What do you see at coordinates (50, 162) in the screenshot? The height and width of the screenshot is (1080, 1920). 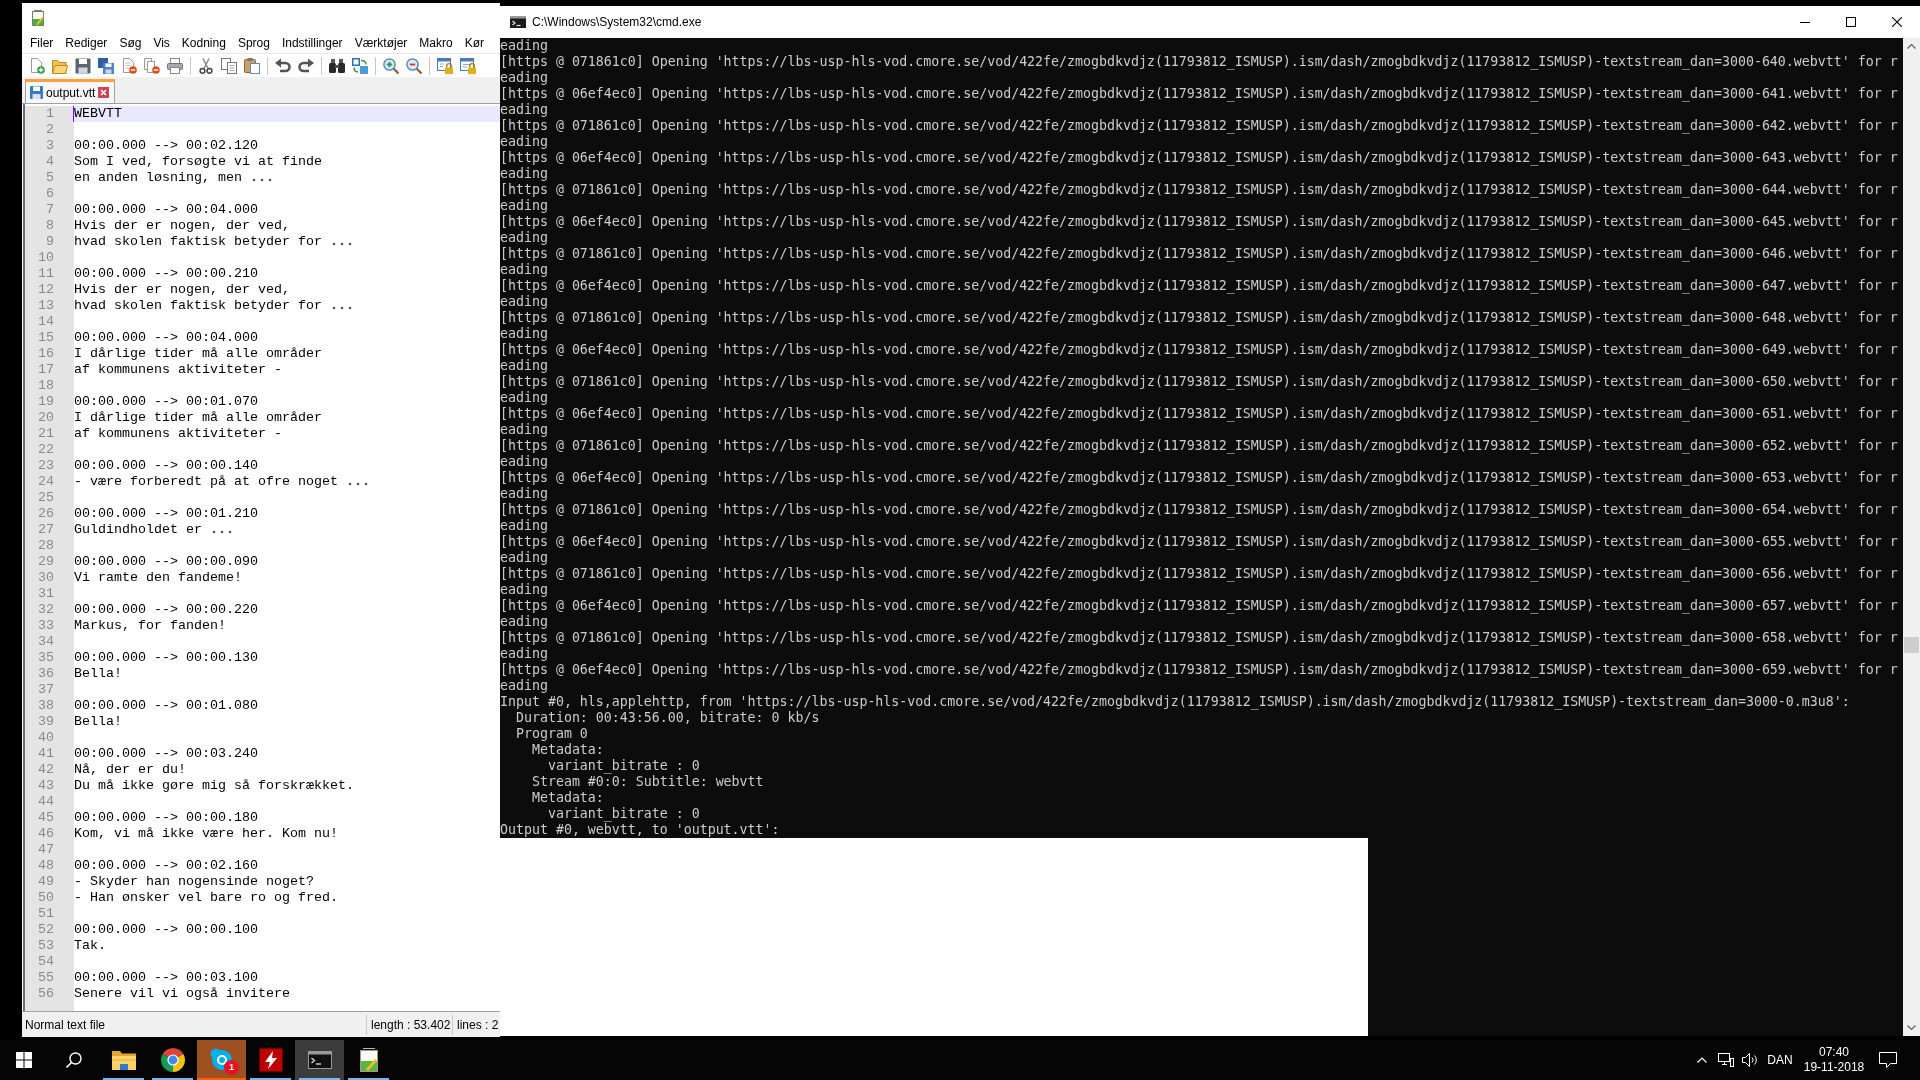 I see `line-number: 4` at bounding box center [50, 162].